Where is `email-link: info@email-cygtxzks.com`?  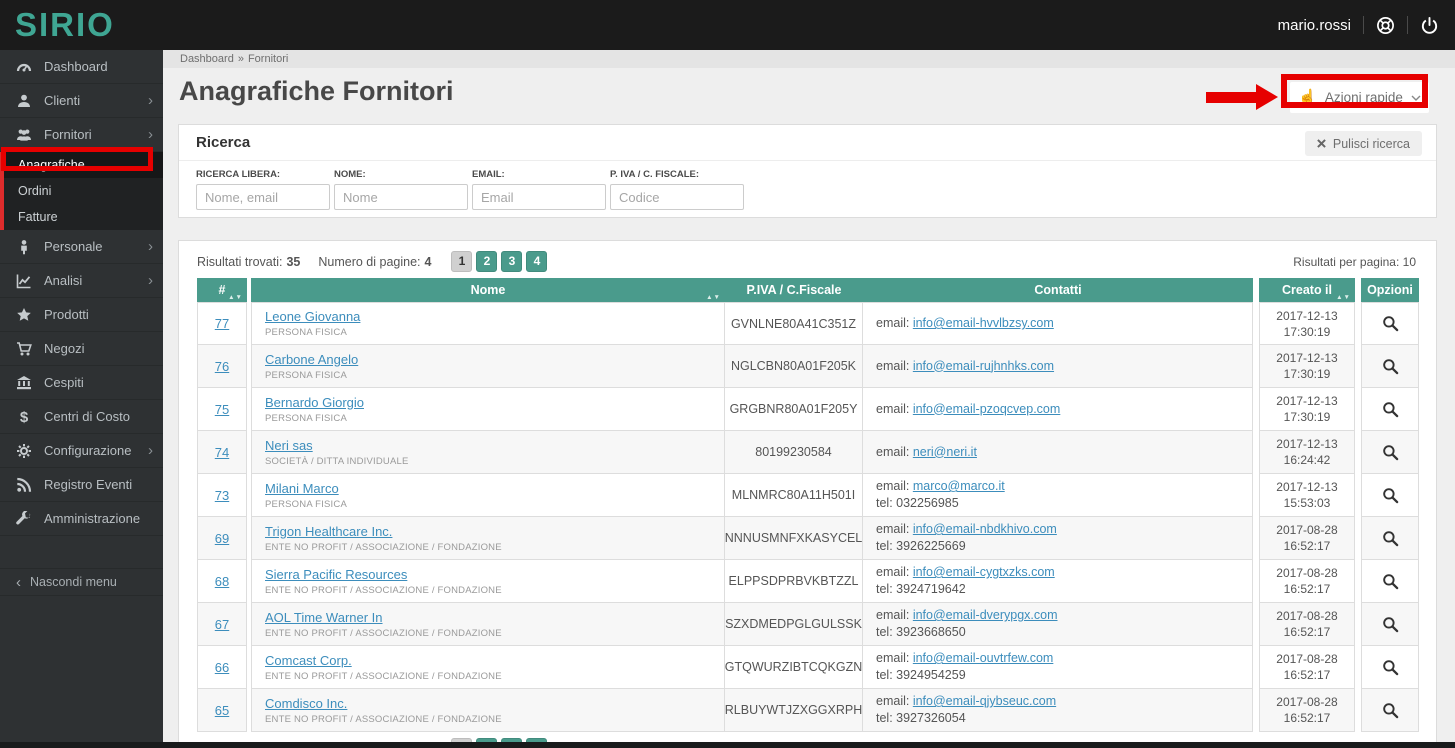
email-link: info@email-cygtxzks.com is located at coordinates (984, 572).